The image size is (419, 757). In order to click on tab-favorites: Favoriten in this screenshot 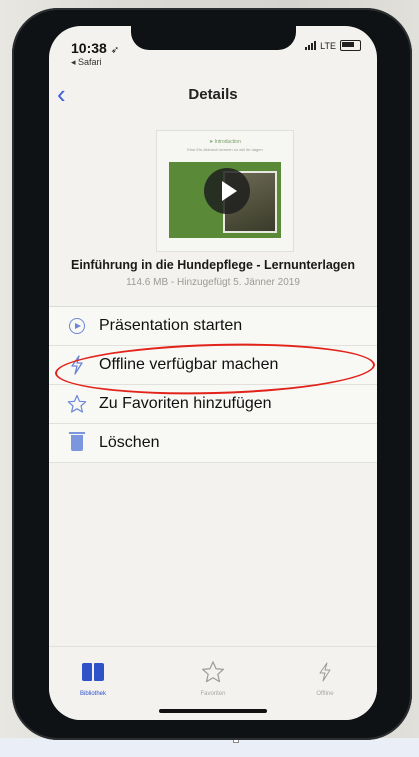, I will do `click(213, 678)`.